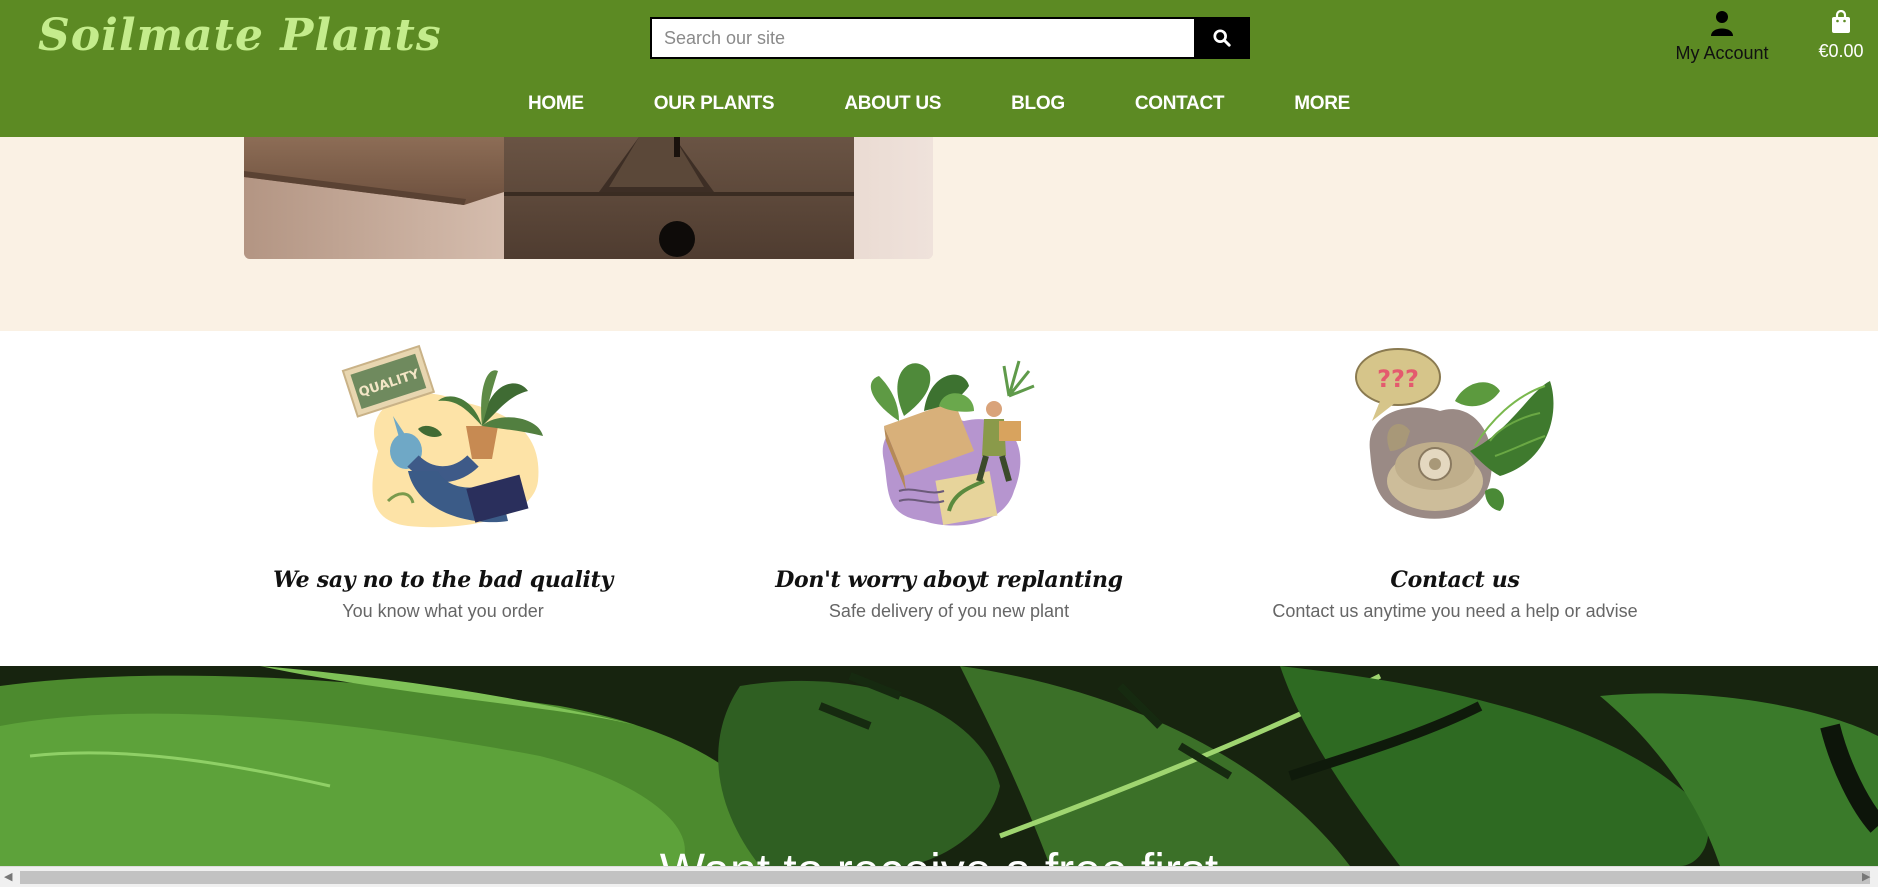  What do you see at coordinates (1841, 21) in the screenshot?
I see `shopping-bag-icon` at bounding box center [1841, 21].